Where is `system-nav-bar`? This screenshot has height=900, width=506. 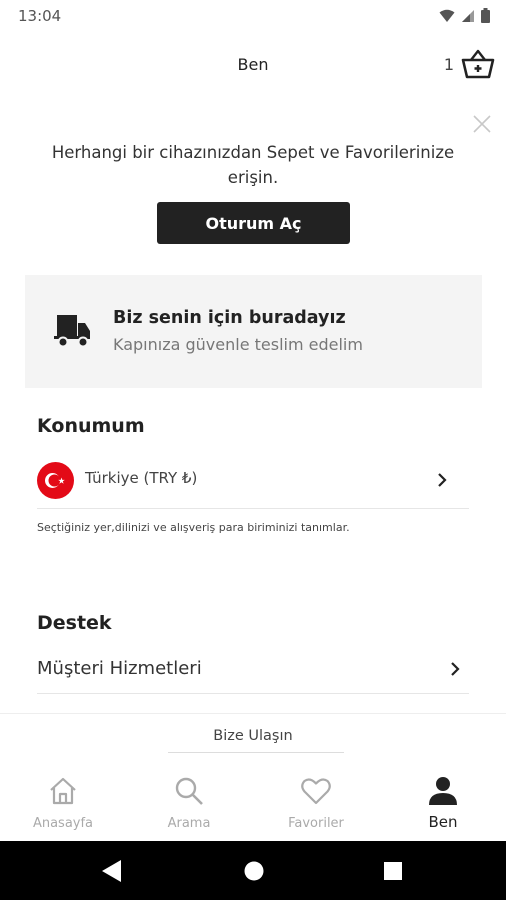
system-nav-bar is located at coordinates (253, 870).